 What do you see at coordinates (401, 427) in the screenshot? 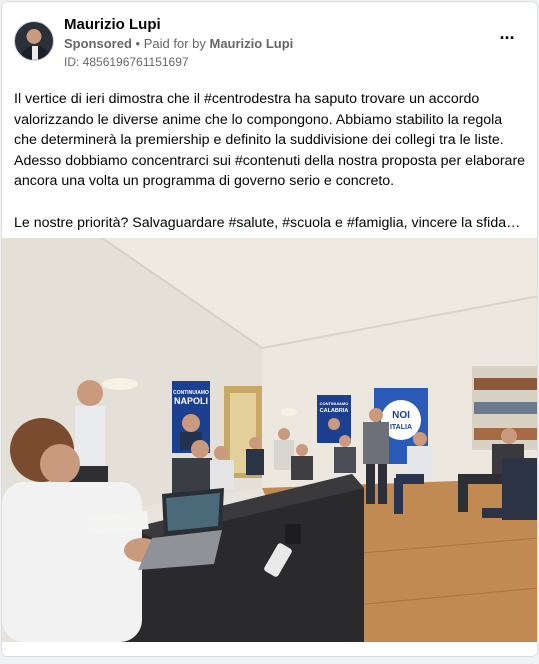
I see `poster-noi-line2: ITALIA` at bounding box center [401, 427].